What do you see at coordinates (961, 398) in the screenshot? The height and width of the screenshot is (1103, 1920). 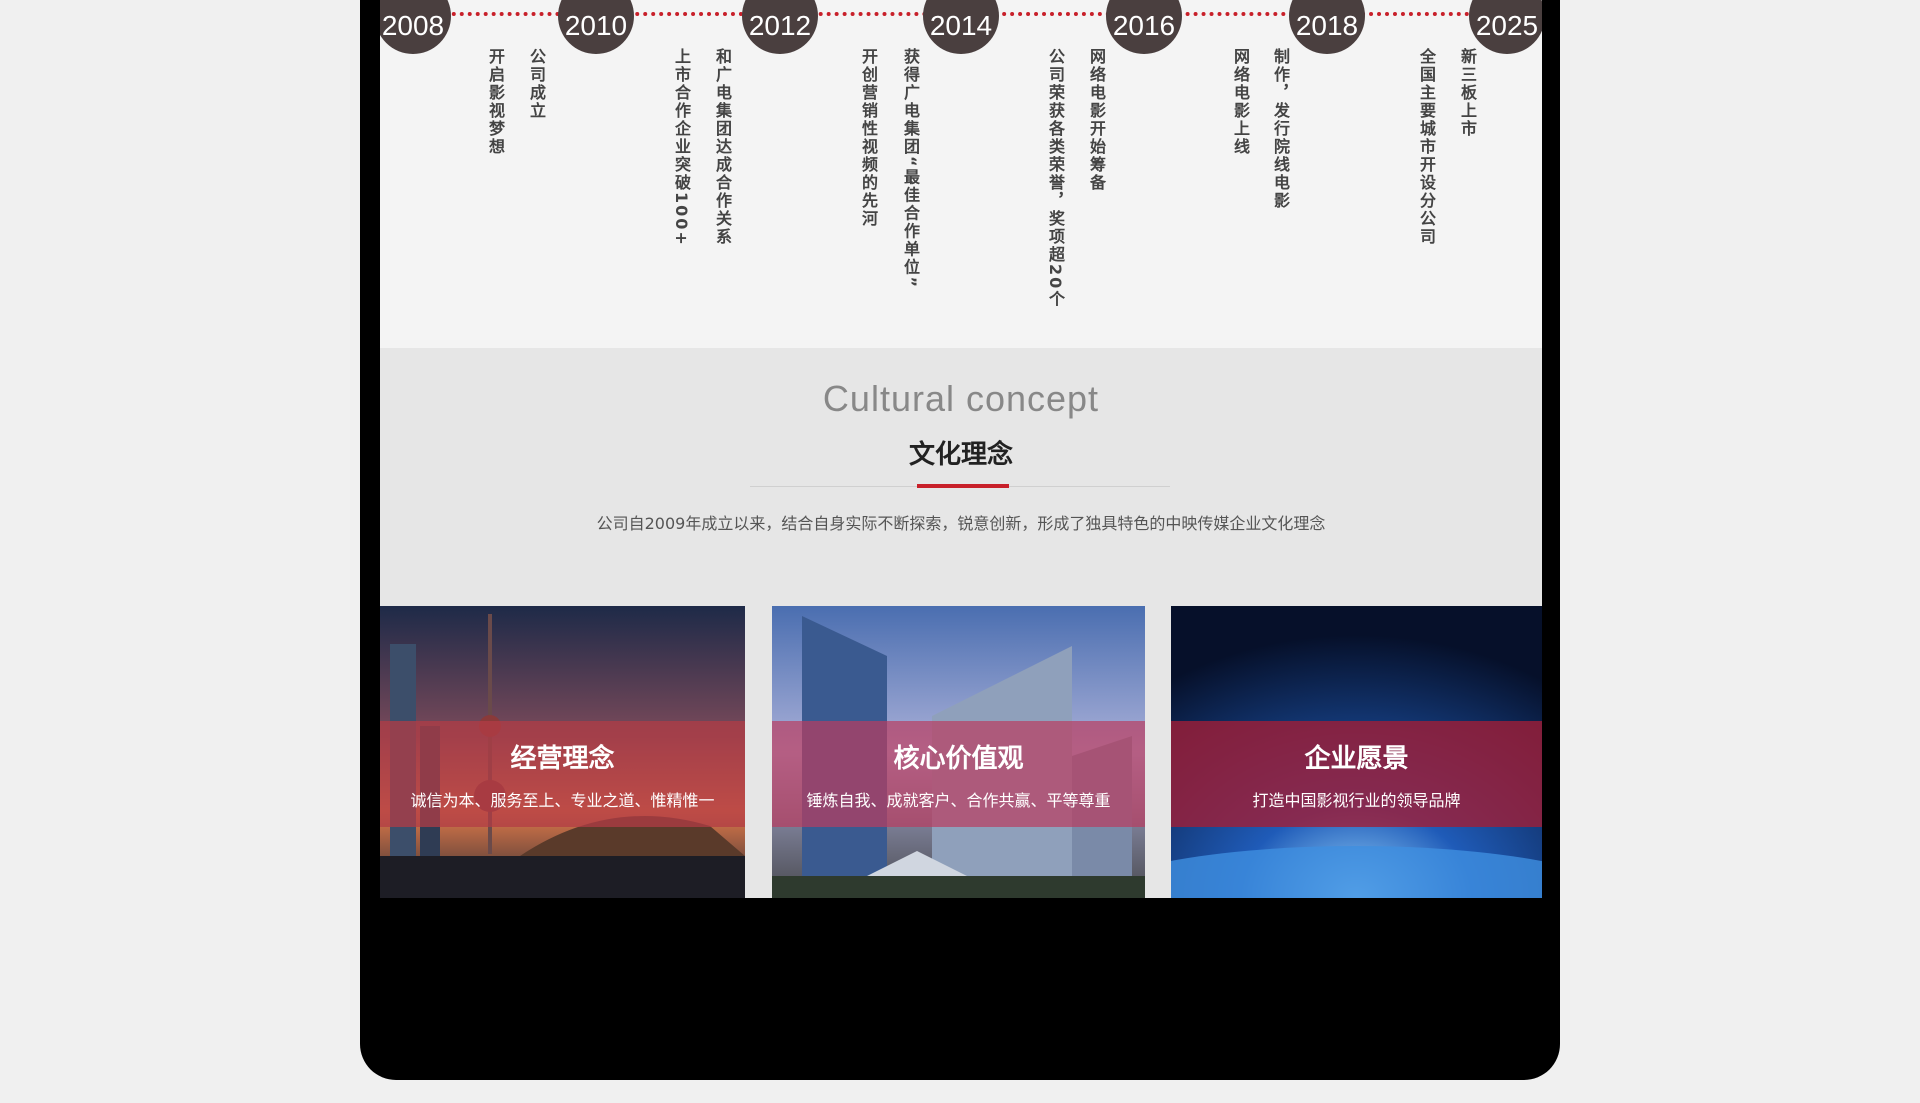 I see `section-title-en: Cultural concept` at bounding box center [961, 398].